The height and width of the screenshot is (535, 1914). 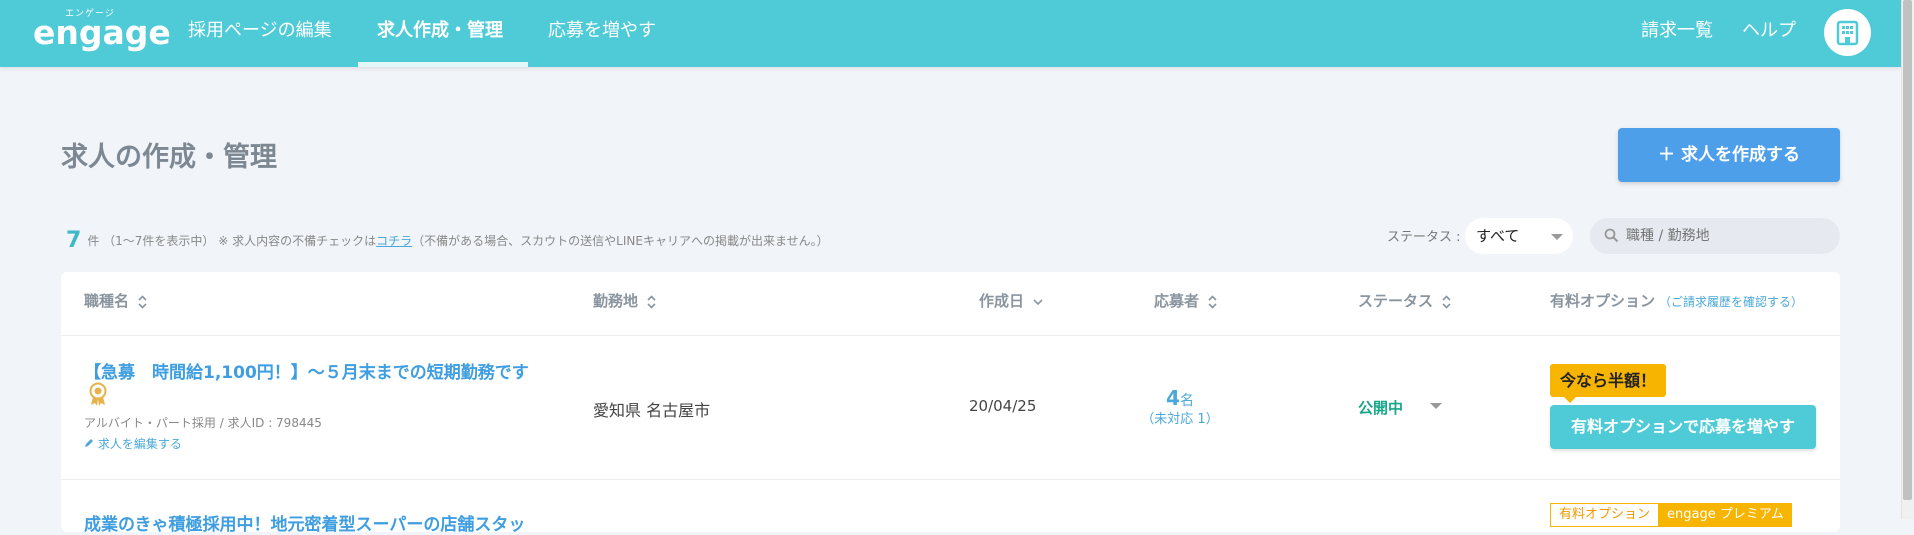 I want to click on edit-job-link: 求人を編集する, so click(x=133, y=443).